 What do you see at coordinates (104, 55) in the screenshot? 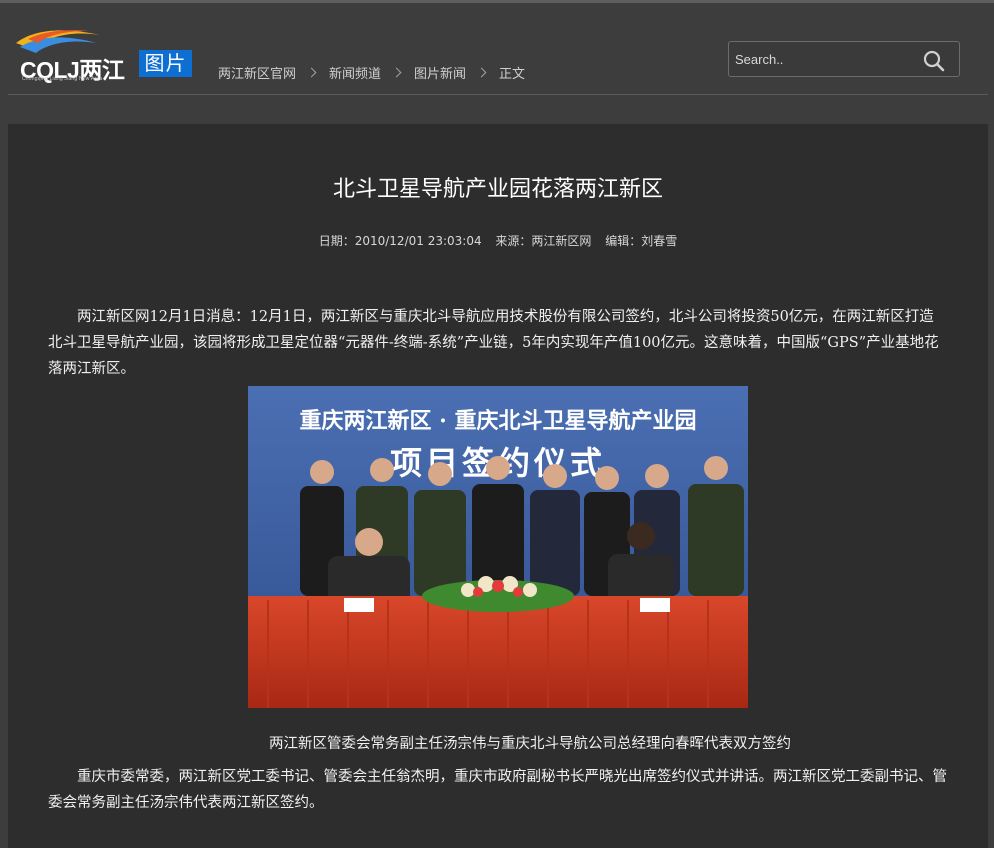
I see `site-logo: CQLJ两江 Chongqing Liang Jiang New Area 图片` at bounding box center [104, 55].